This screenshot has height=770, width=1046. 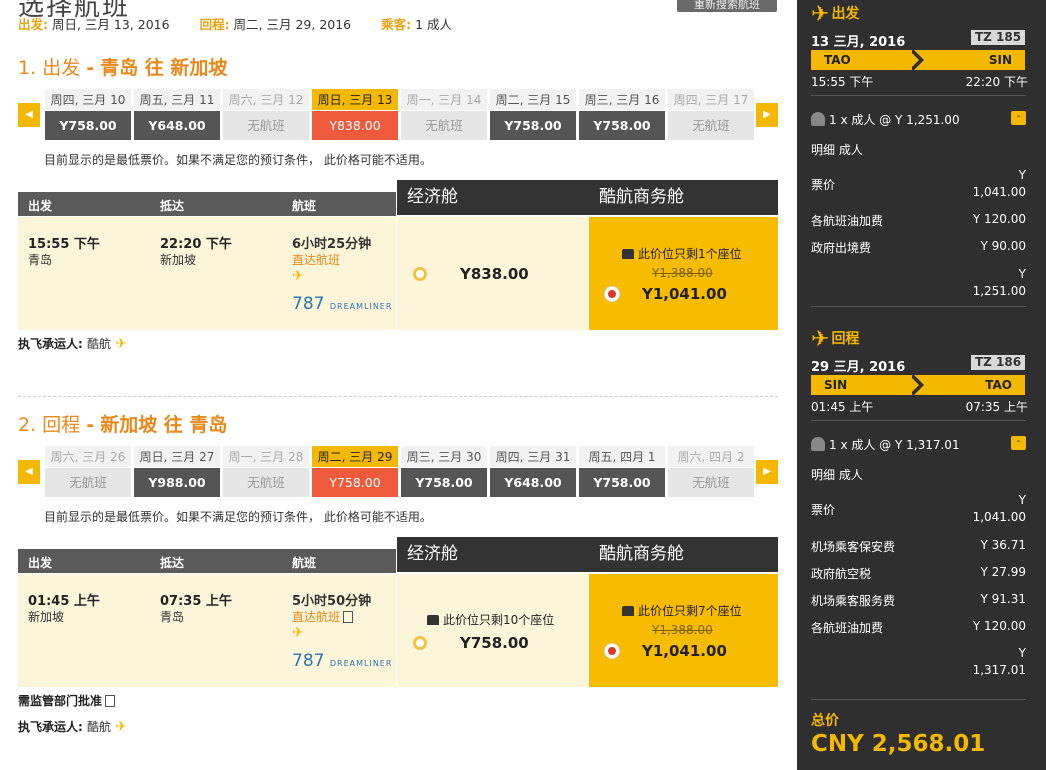 I want to click on date-option: 周五, 四月 1 Y758.00, so click(x=622, y=472).